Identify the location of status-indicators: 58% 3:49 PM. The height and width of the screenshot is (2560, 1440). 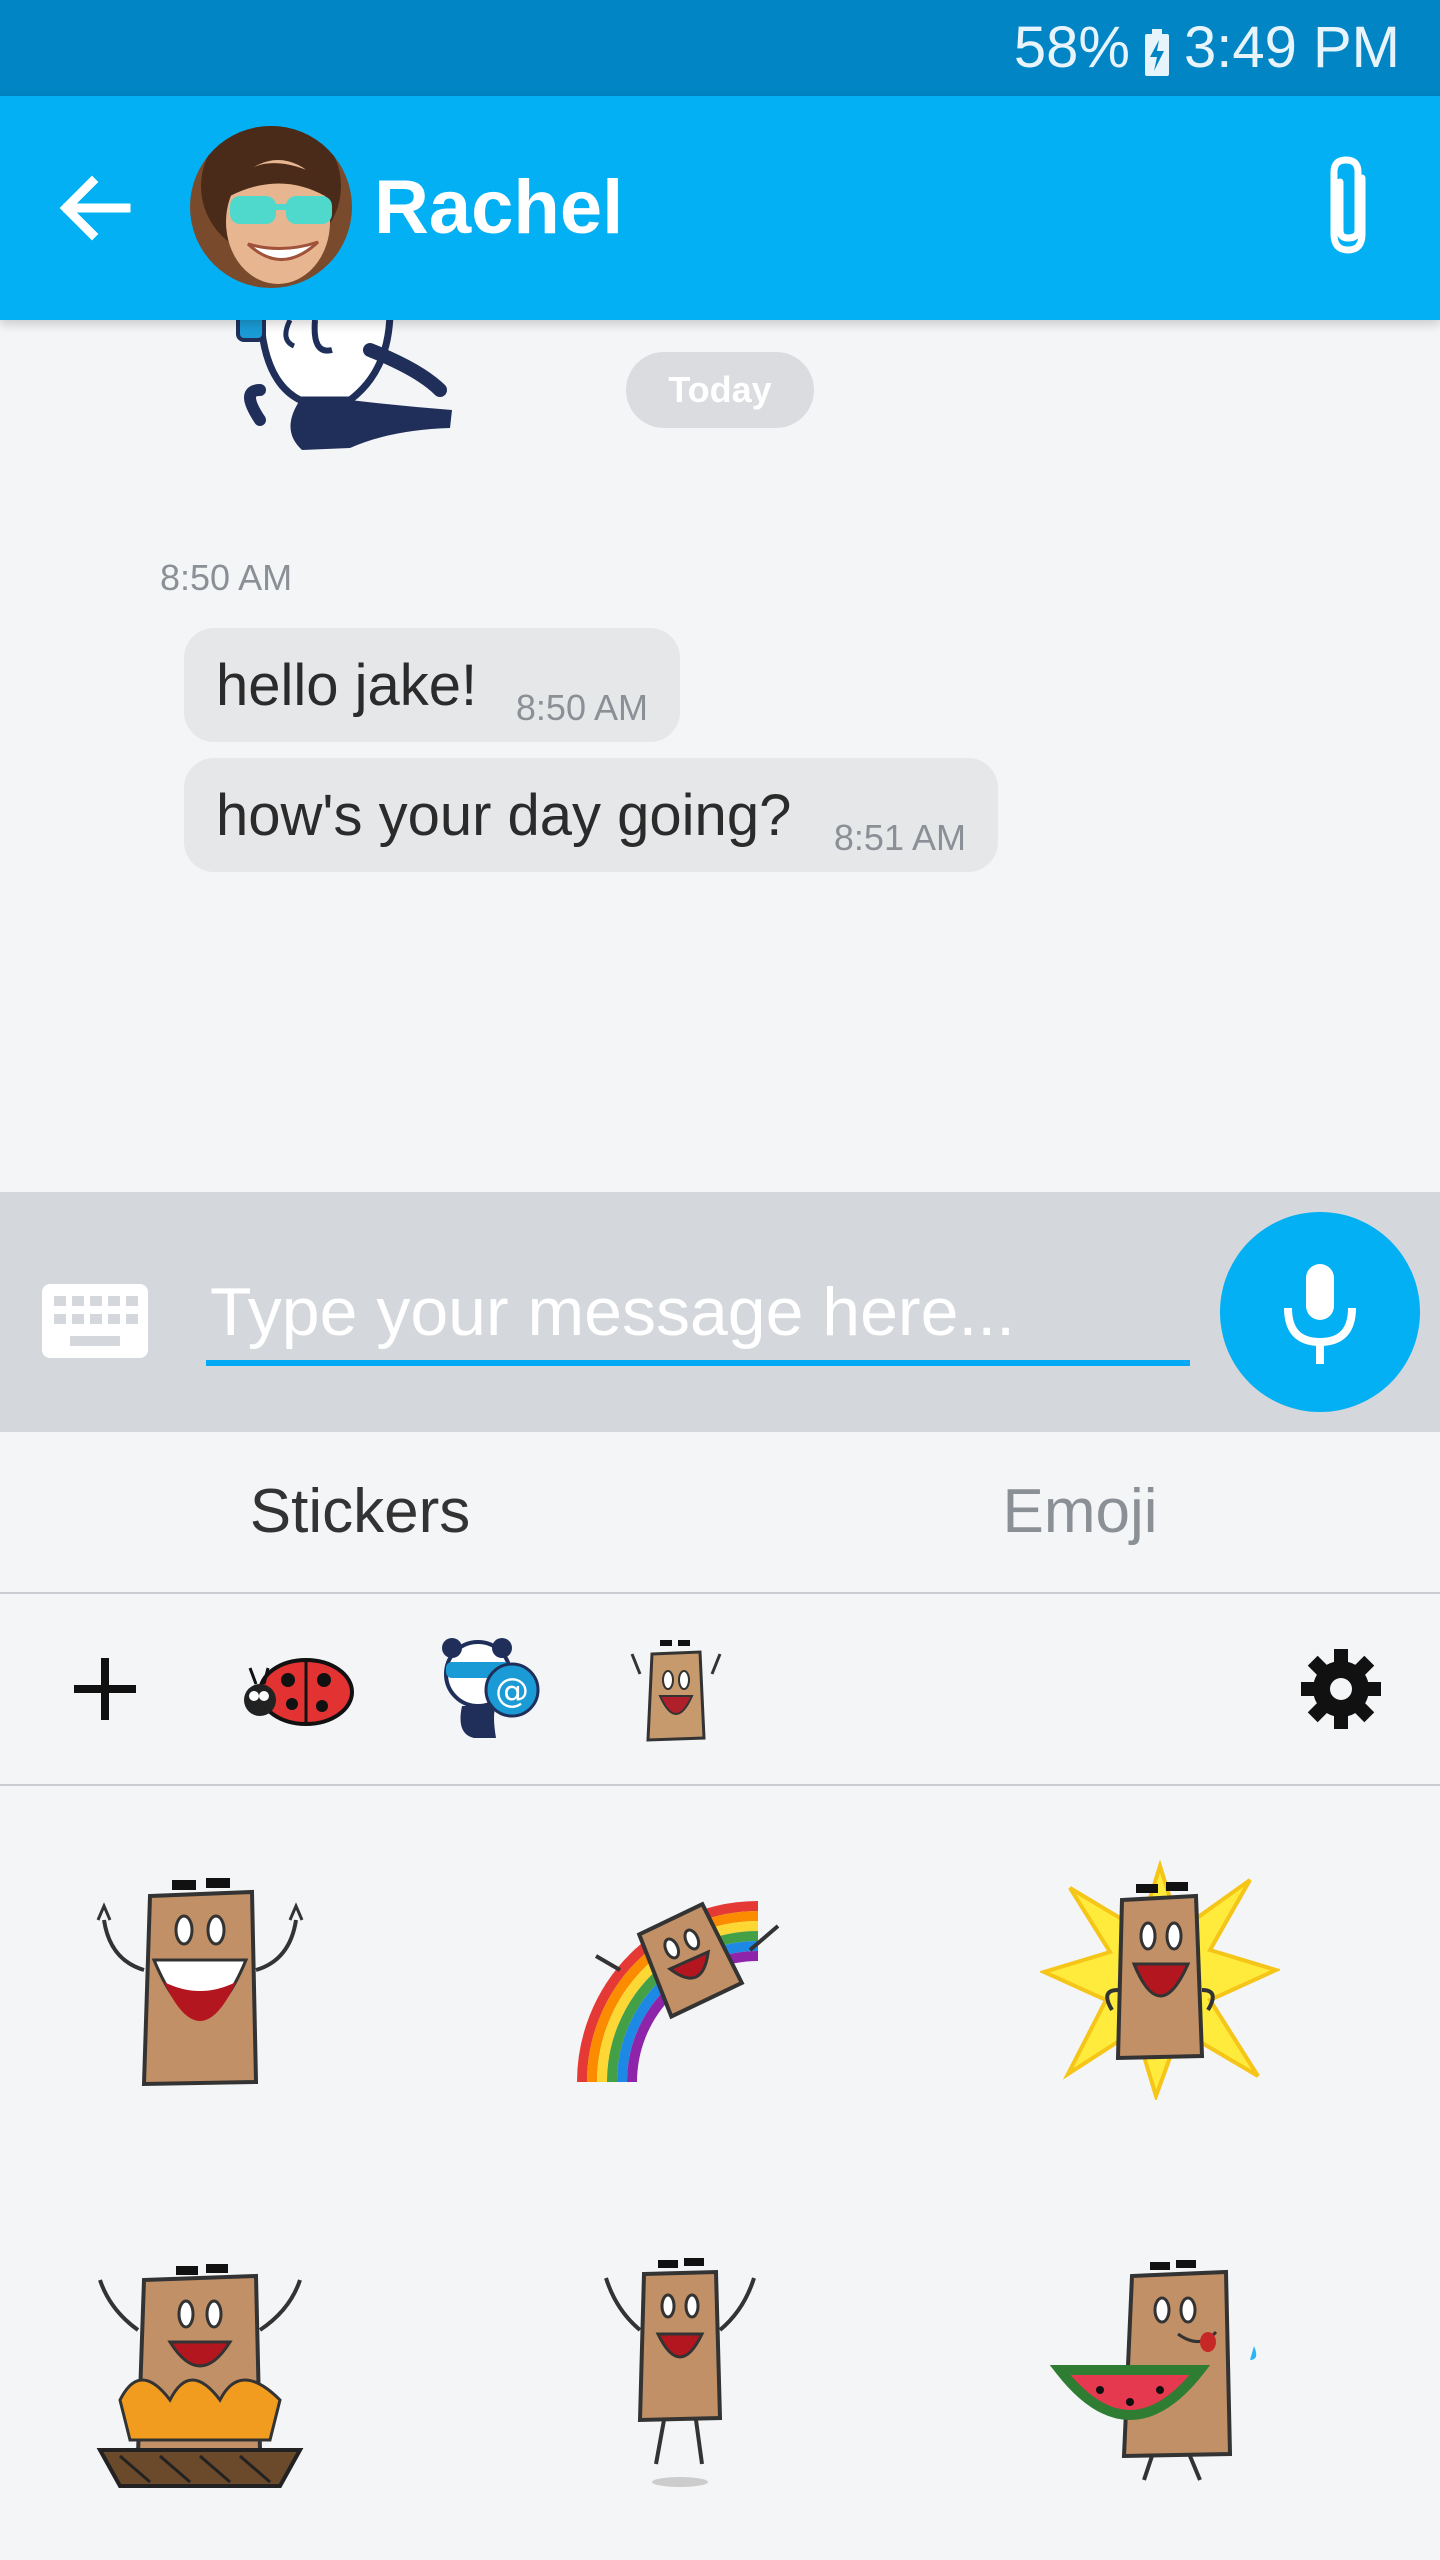
(1207, 48).